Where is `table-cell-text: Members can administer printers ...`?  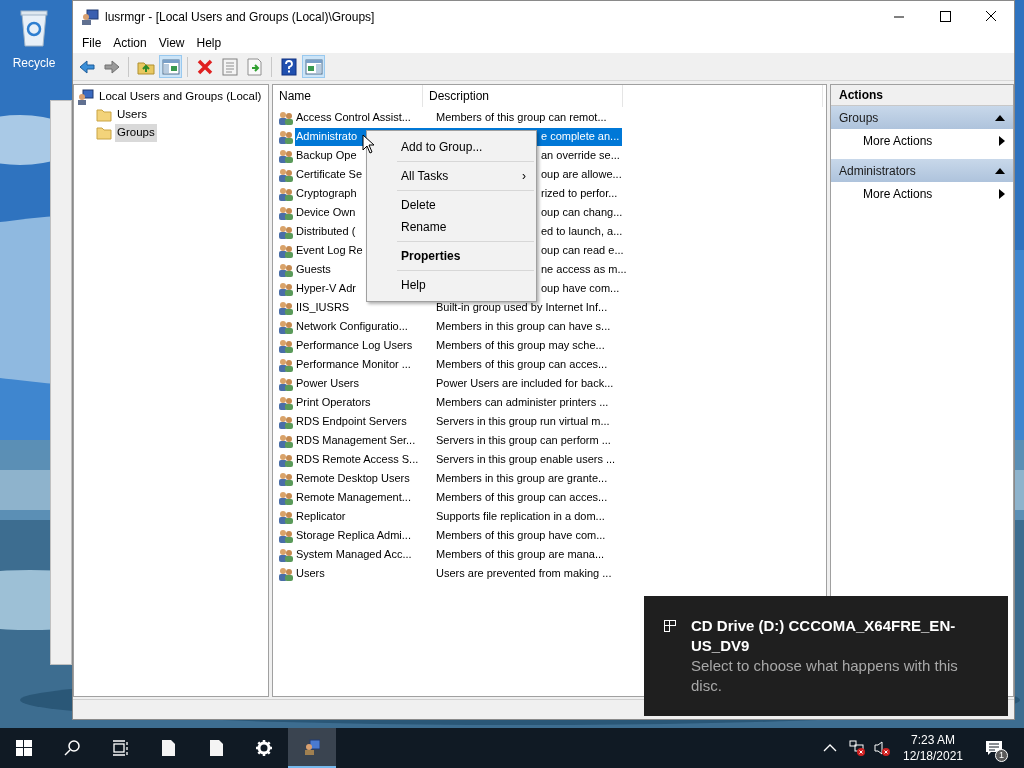 table-cell-text: Members can administer printers ... is located at coordinates (522, 403).